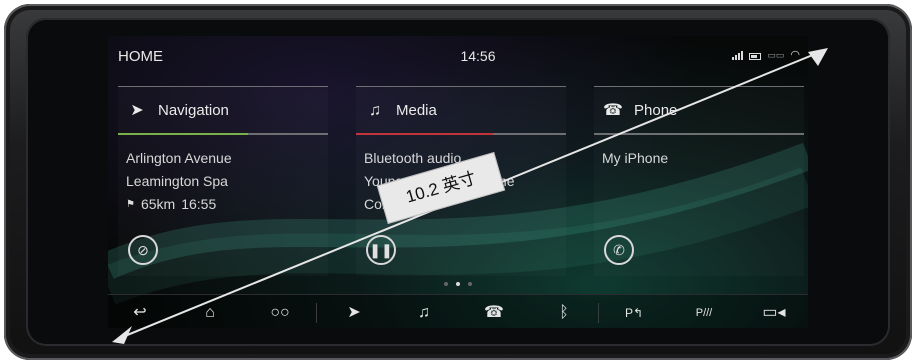  What do you see at coordinates (755, 56) in the screenshot?
I see `battery-icon` at bounding box center [755, 56].